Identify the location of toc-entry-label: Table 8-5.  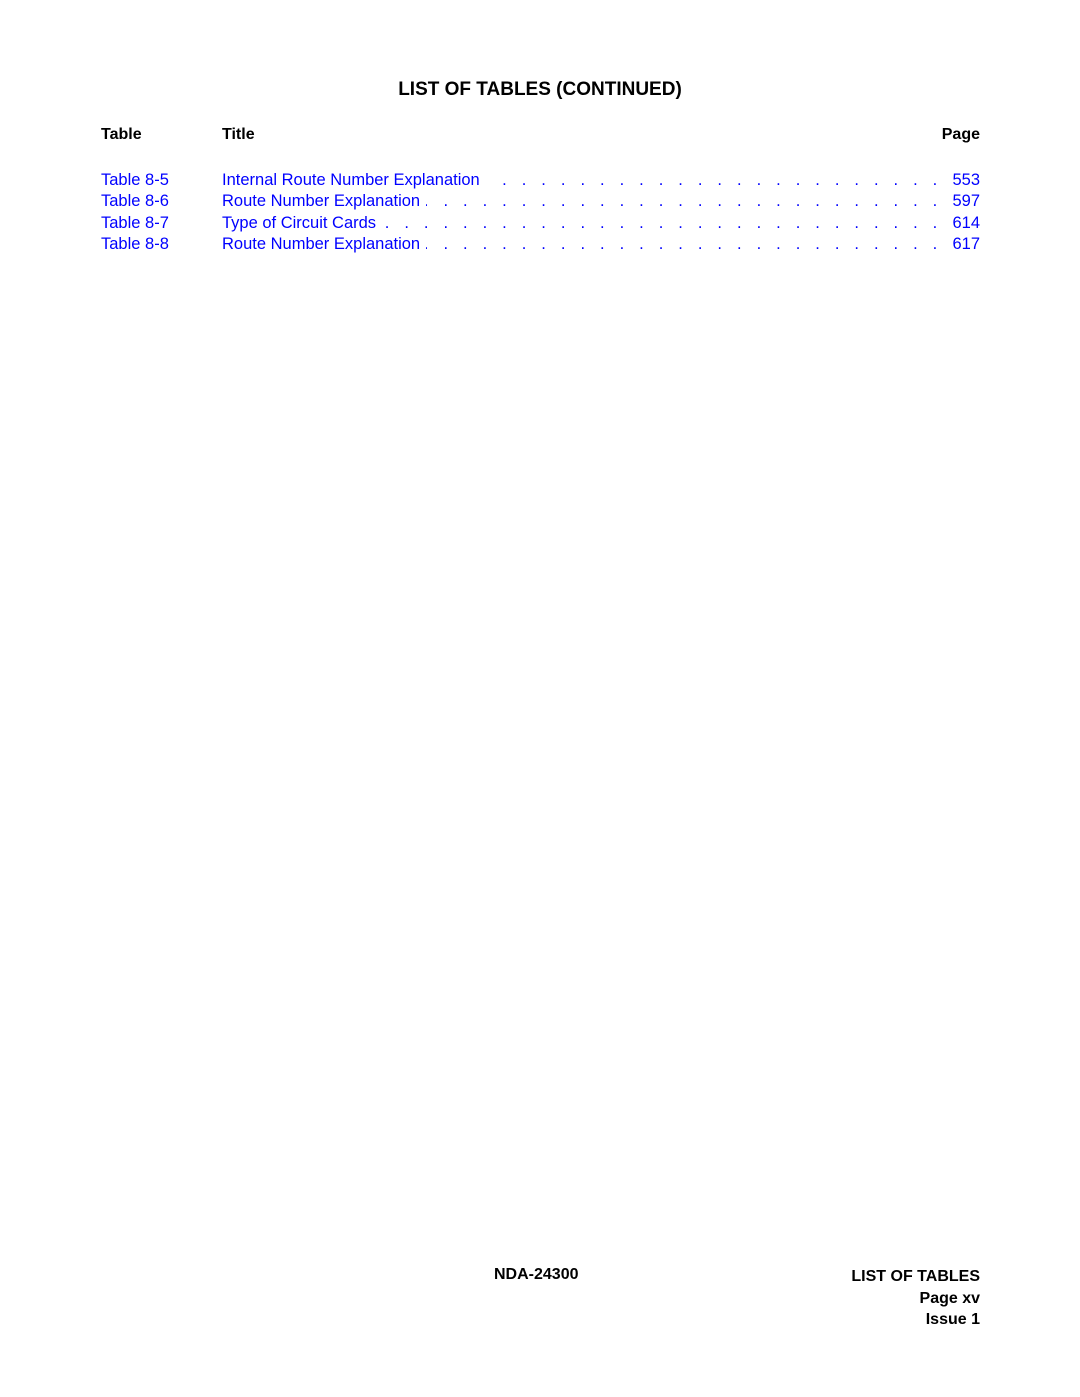
(135, 180).